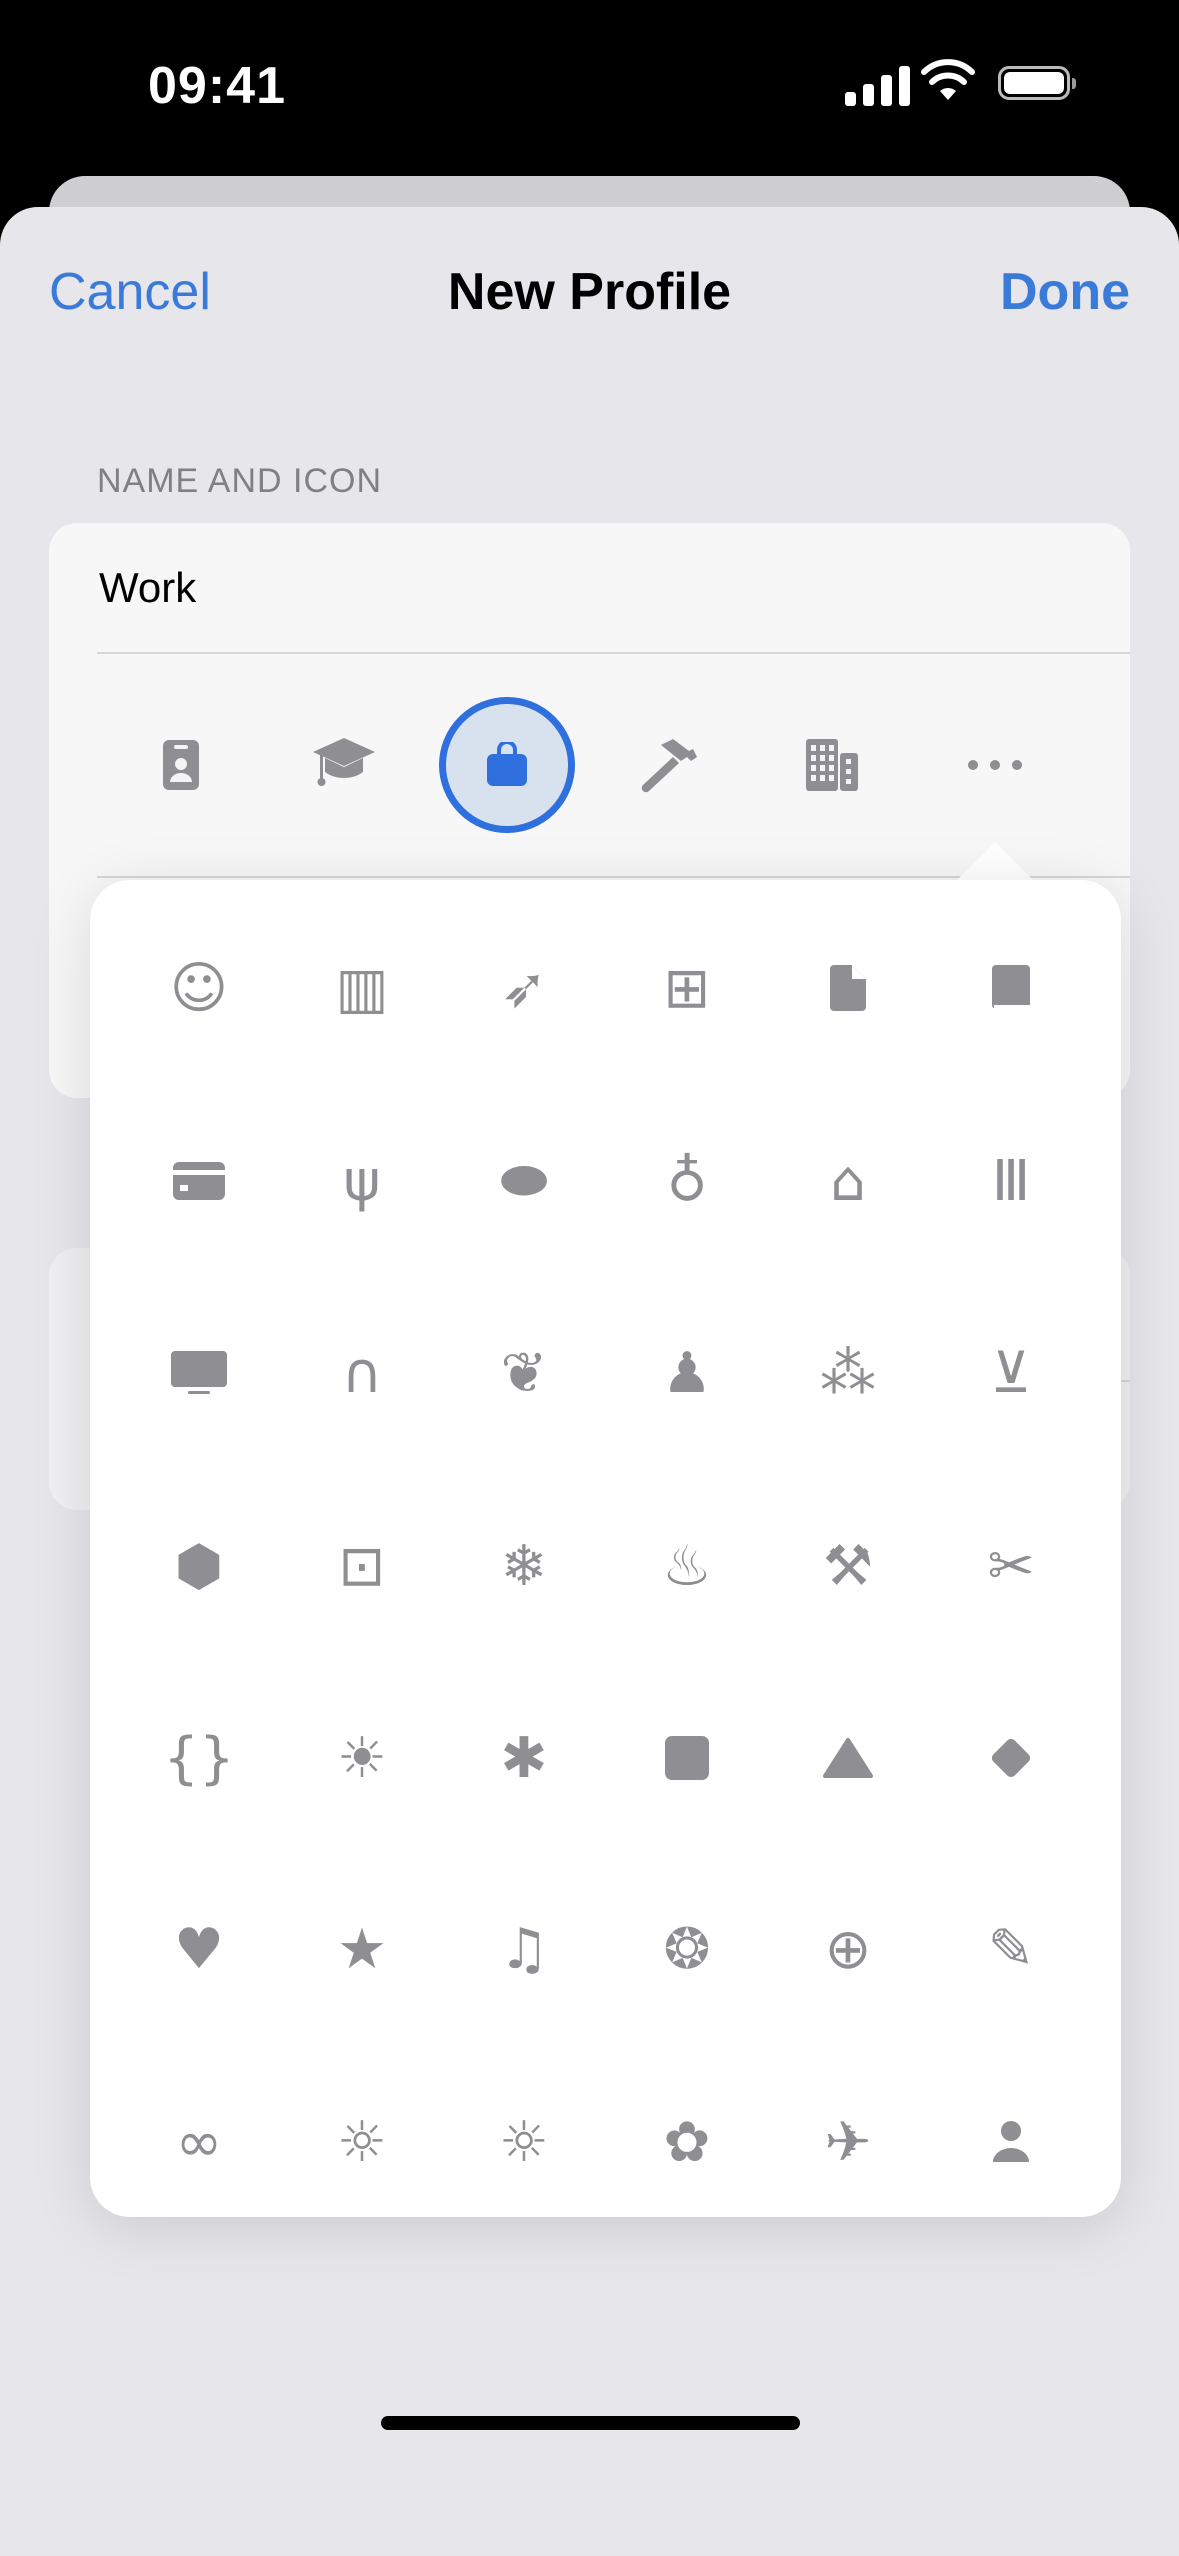 The image size is (1179, 2556). What do you see at coordinates (524, 1181) in the screenshot?
I see `pills-icon: ⬬` at bounding box center [524, 1181].